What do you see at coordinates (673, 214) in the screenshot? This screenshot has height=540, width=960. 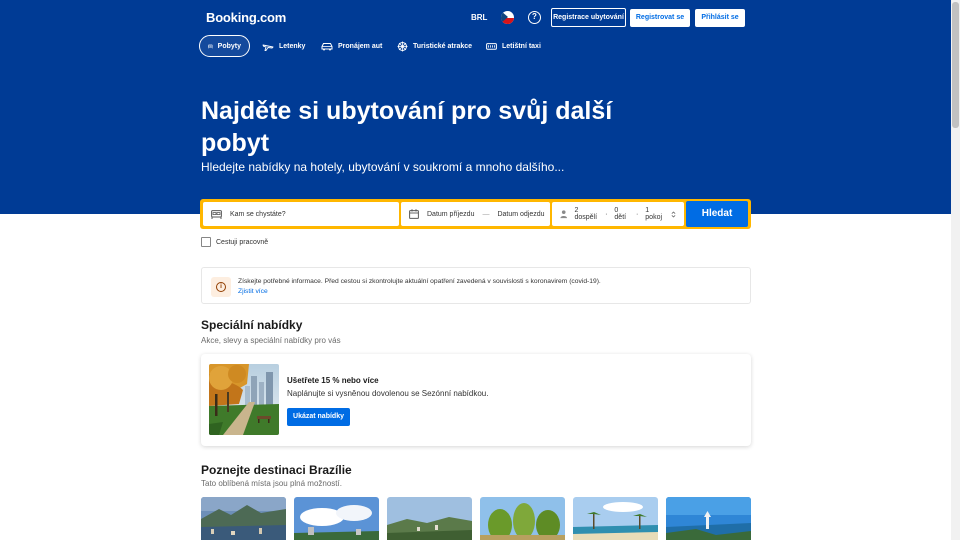 I see `chevron-up-down-icon` at bounding box center [673, 214].